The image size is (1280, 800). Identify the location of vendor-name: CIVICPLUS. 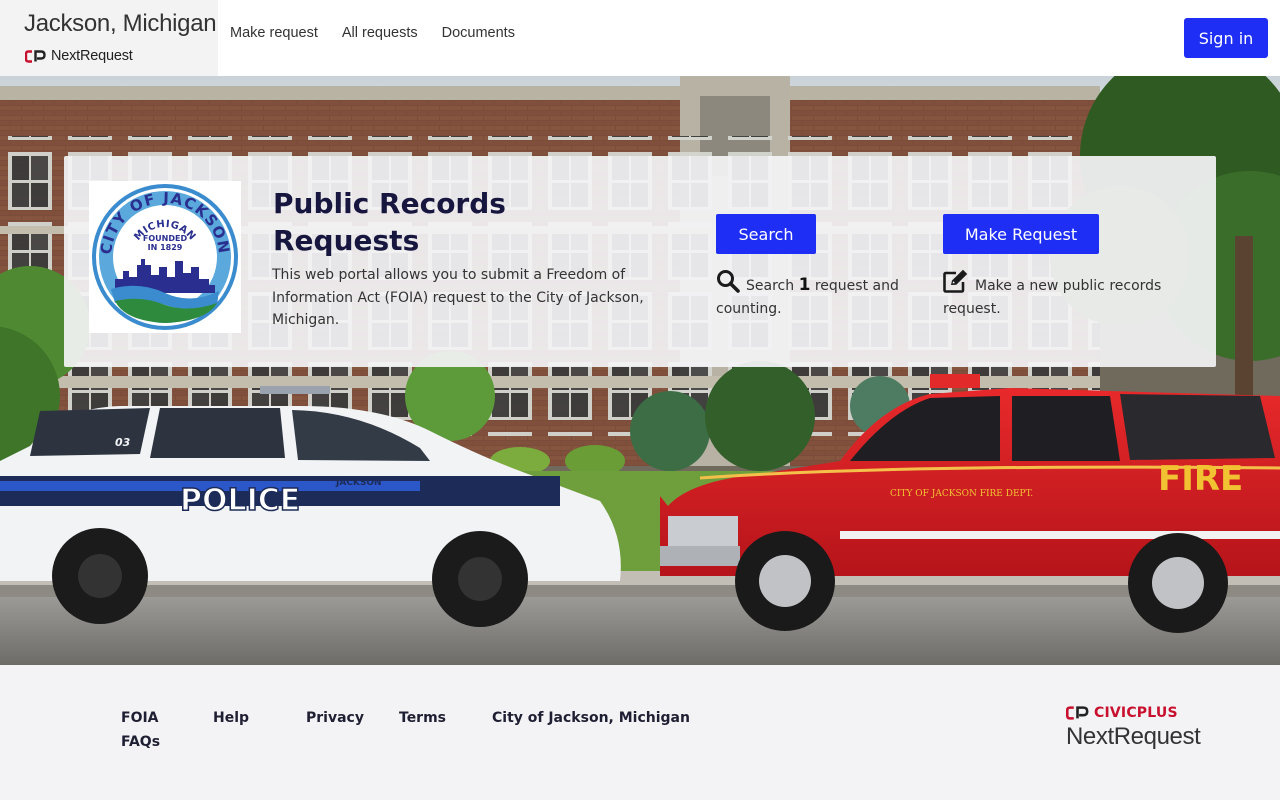
(1136, 713).